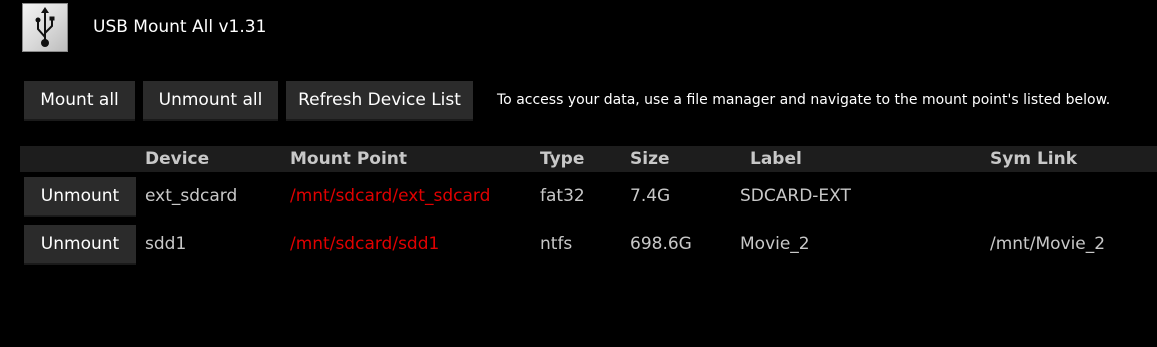  What do you see at coordinates (177, 159) in the screenshot?
I see `column-header-device: Device` at bounding box center [177, 159].